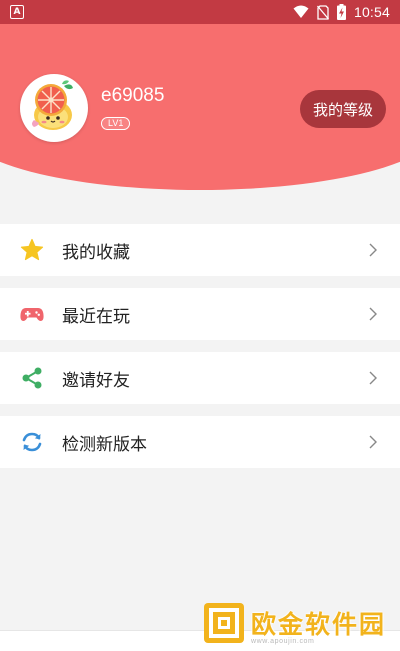 The width and height of the screenshot is (400, 651). Describe the element at coordinates (32, 250) in the screenshot. I see `star-icon` at that location.